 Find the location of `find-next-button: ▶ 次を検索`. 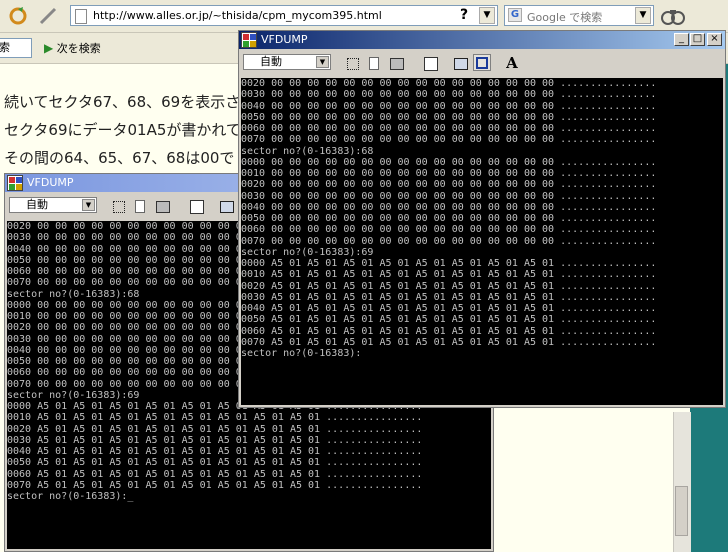

find-next-button: ▶ 次を検索 is located at coordinates (72, 48).